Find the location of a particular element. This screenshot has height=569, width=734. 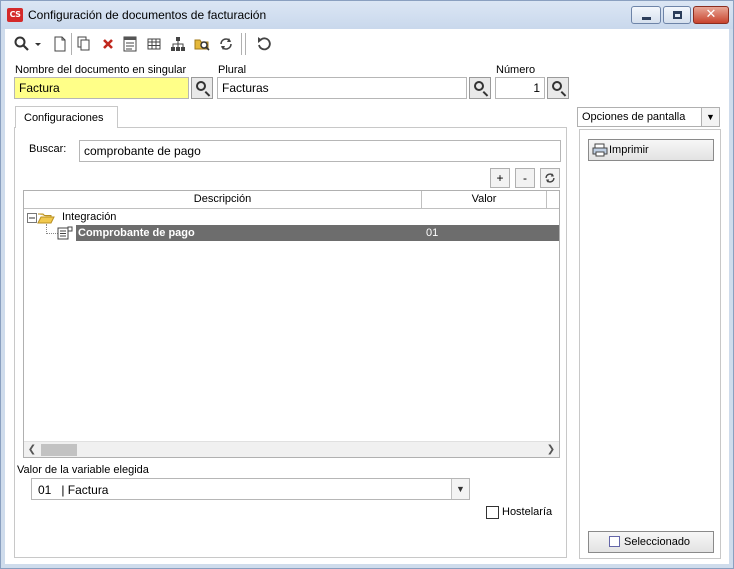

screen-options-select: Opciones de pantalla ▼ is located at coordinates (648, 117).